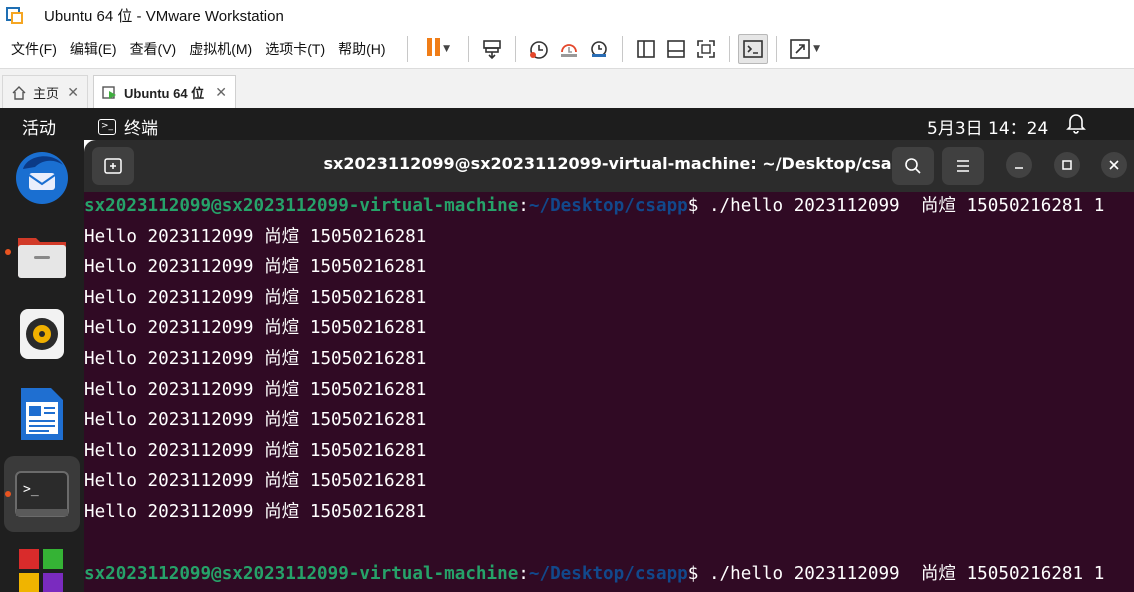  Describe the element at coordinates (567, 124) in the screenshot. I see `gnome-top-bar: 活动 >_ 终端 5月3日 14：24` at that location.